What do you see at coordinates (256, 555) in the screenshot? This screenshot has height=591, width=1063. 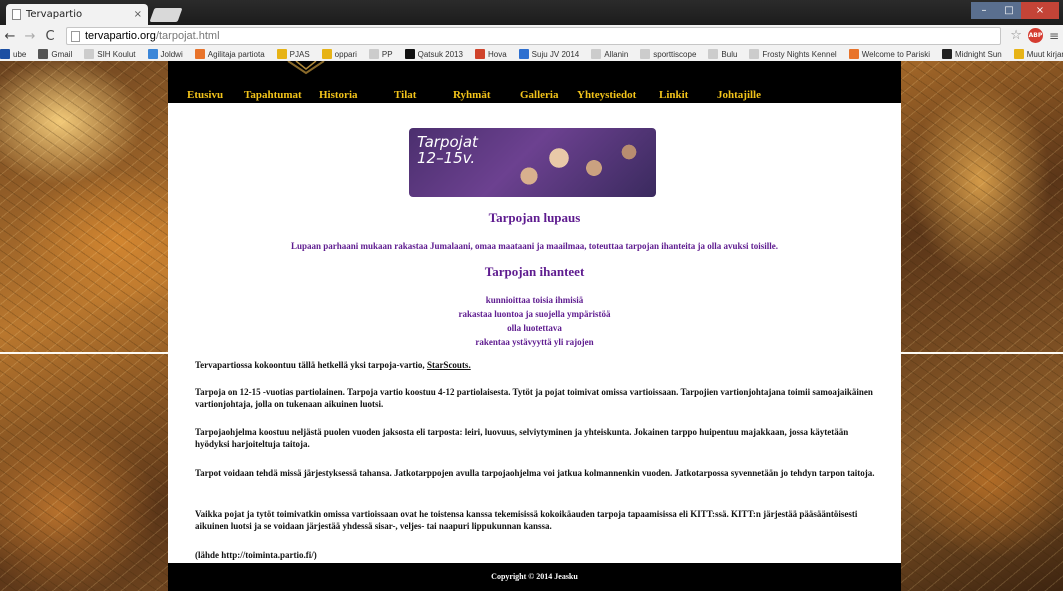 I see `source-note: (lähde http://toiminta.partio.fi/)` at bounding box center [256, 555].